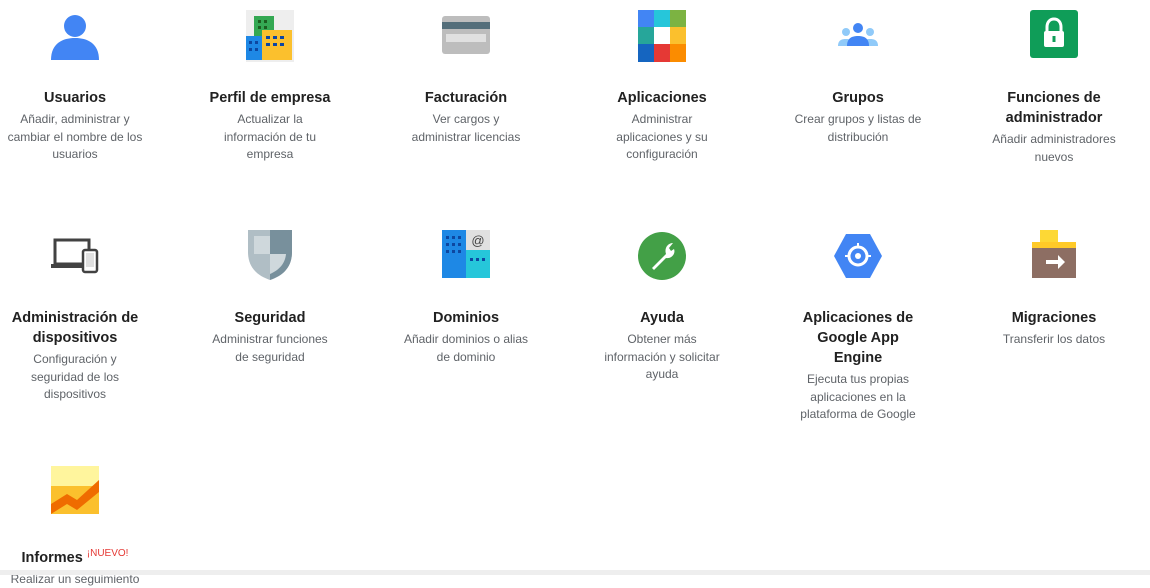 This screenshot has width=1150, height=588. Describe the element at coordinates (52, 557) in the screenshot. I see `card-title-text: Informes` at that location.